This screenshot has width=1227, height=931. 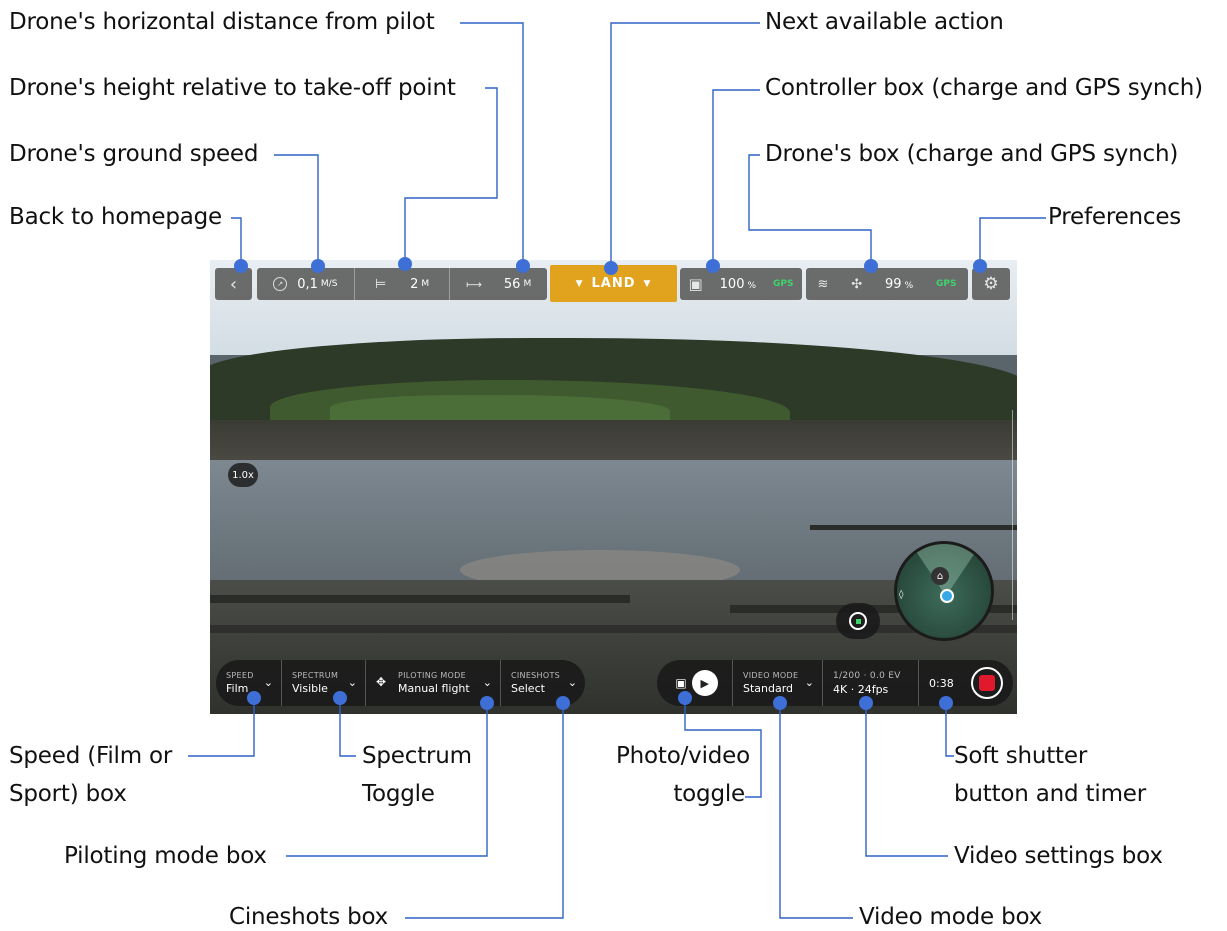 I want to click on controller-box: ▣ 100% GPS, so click(x=741, y=284).